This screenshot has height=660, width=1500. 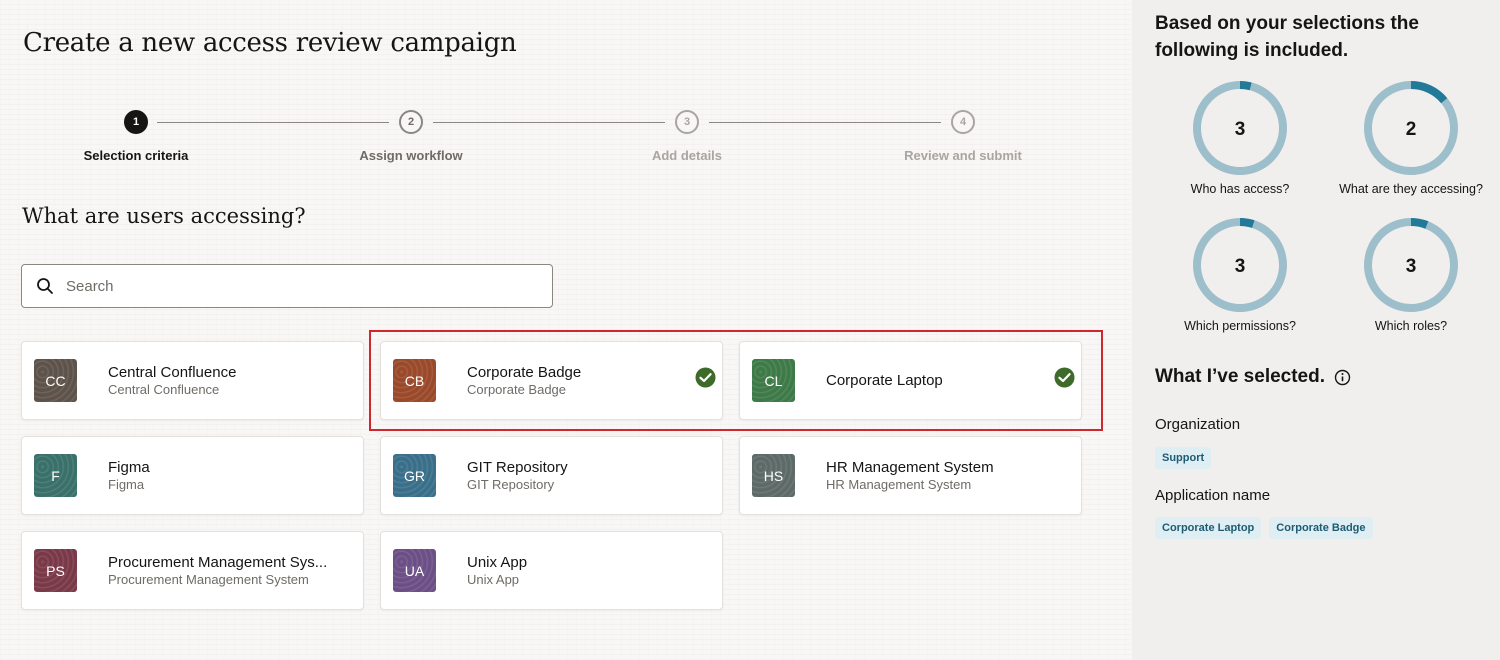 I want to click on search-box, so click(x=287, y=286).